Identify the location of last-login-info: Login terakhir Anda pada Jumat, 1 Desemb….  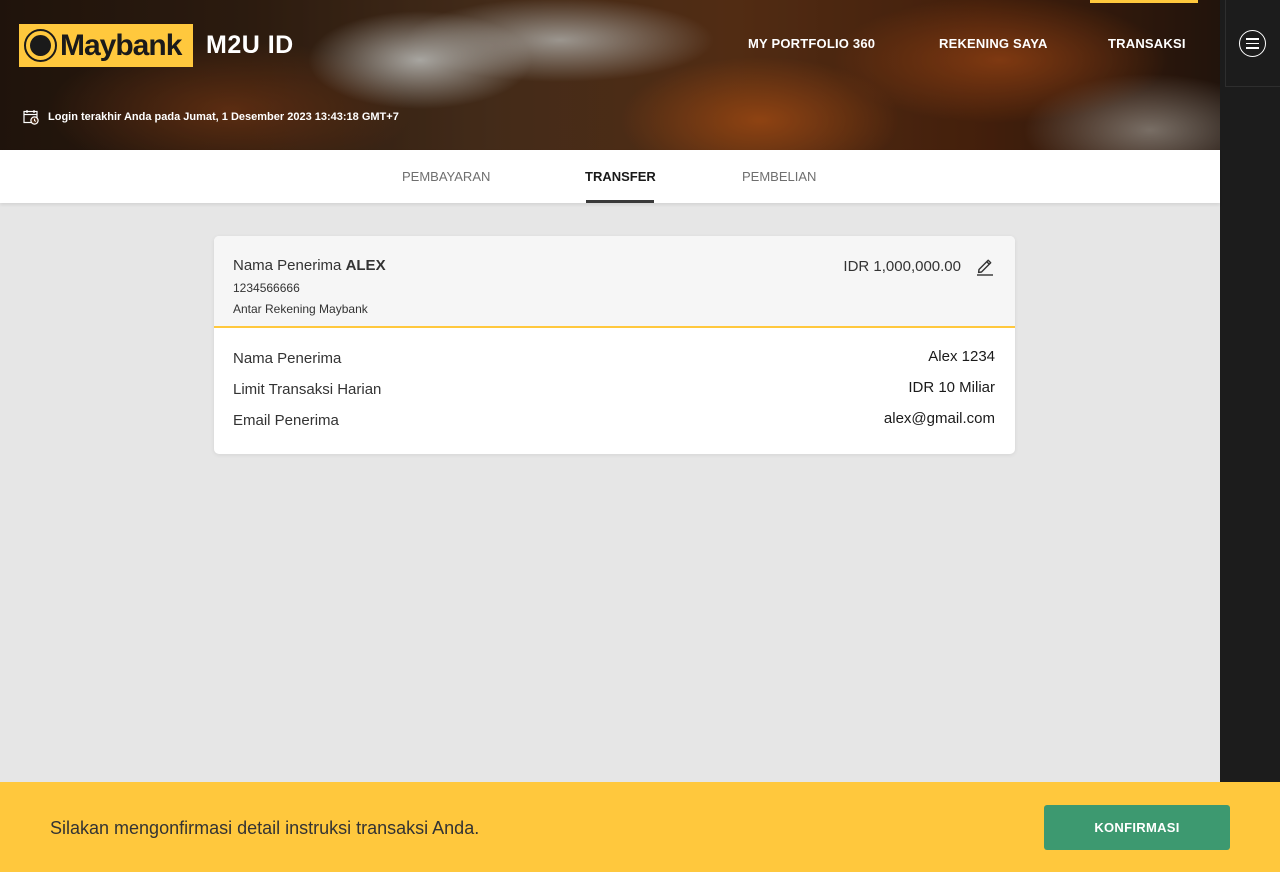
(211, 117).